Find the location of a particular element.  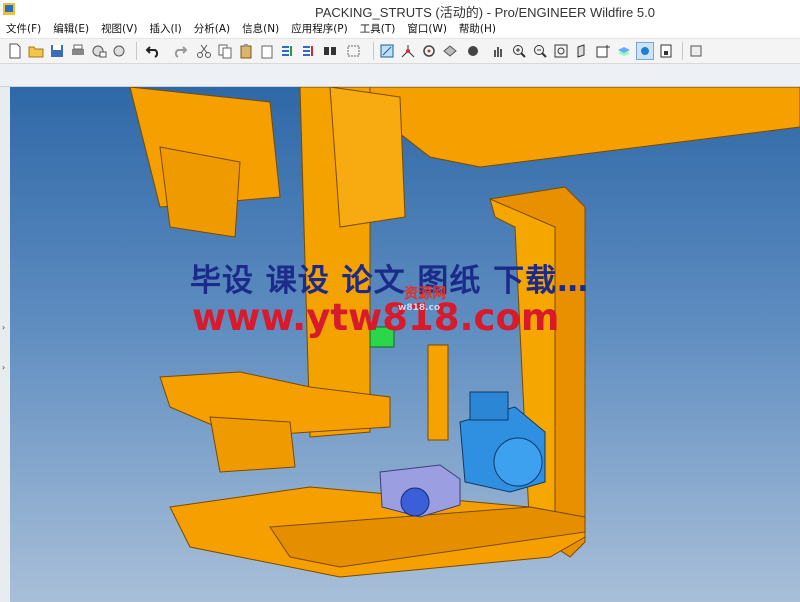

refit-icon is located at coordinates (561, 51).